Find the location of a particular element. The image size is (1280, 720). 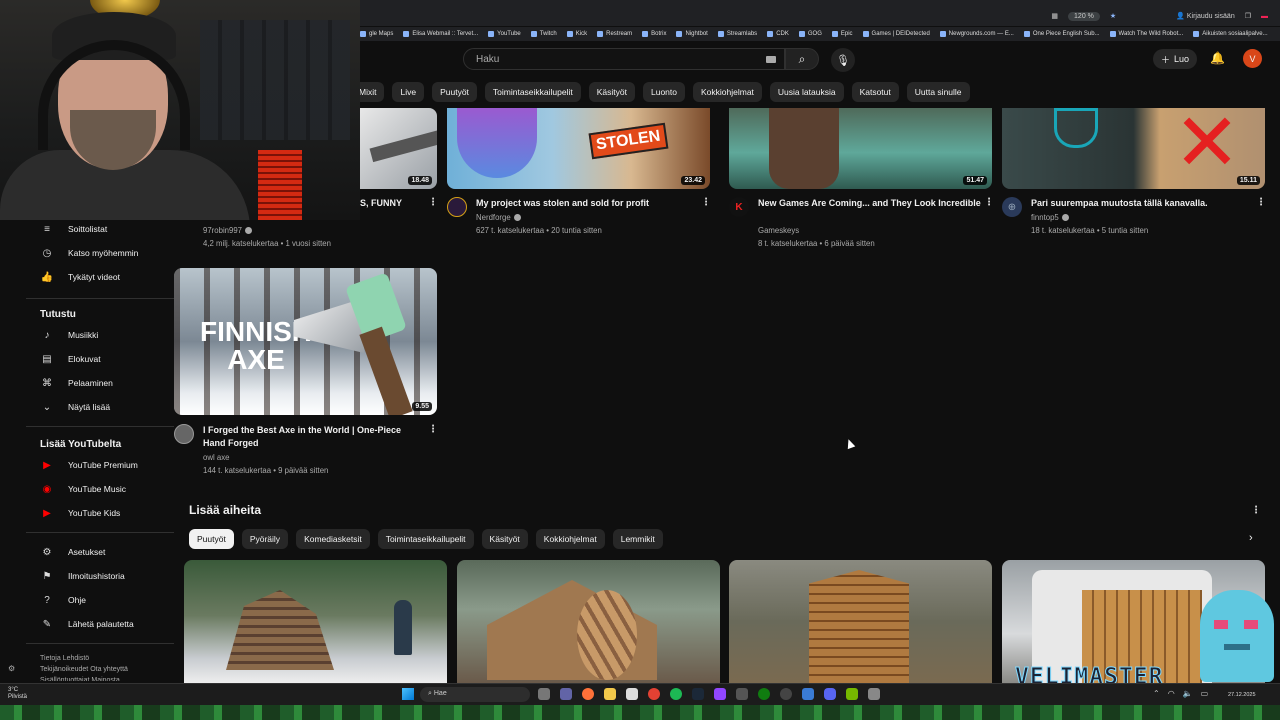

sidebar-item-help: ? Ohje is located at coordinates (63, 600).